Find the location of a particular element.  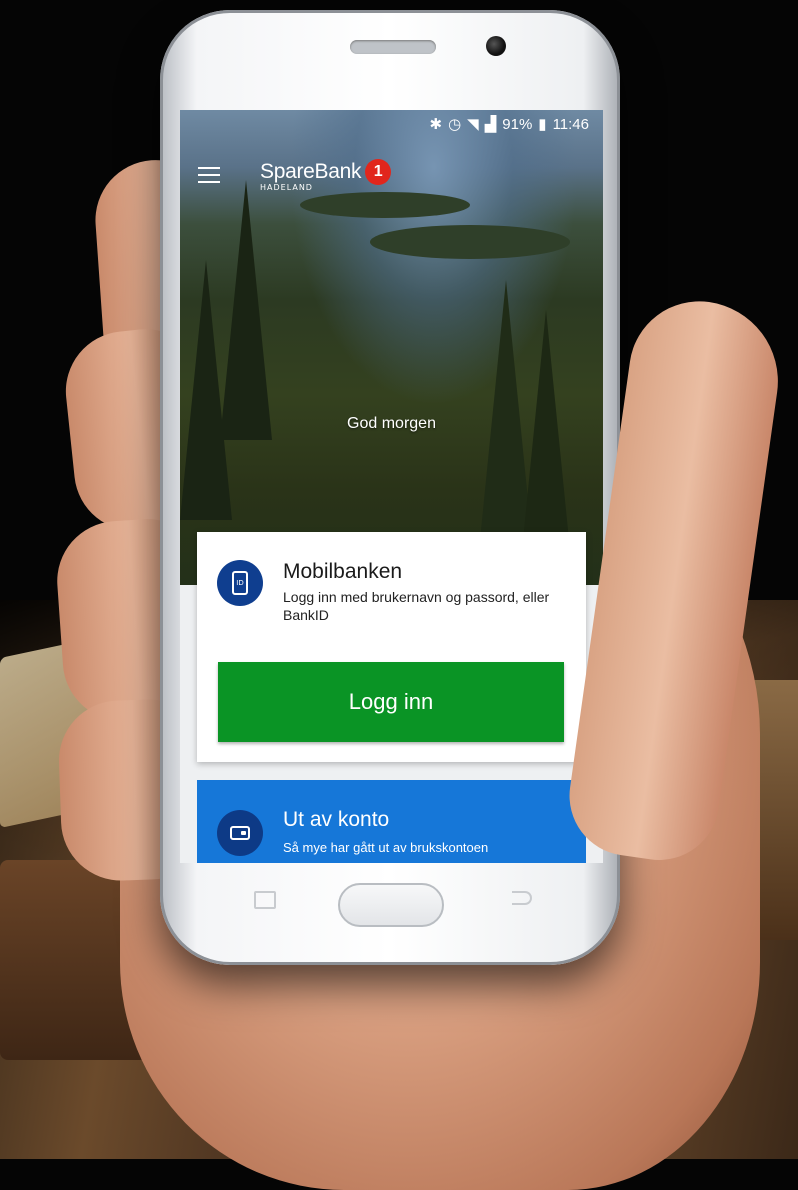

signal-icon: ▟ is located at coordinates (490, 124).